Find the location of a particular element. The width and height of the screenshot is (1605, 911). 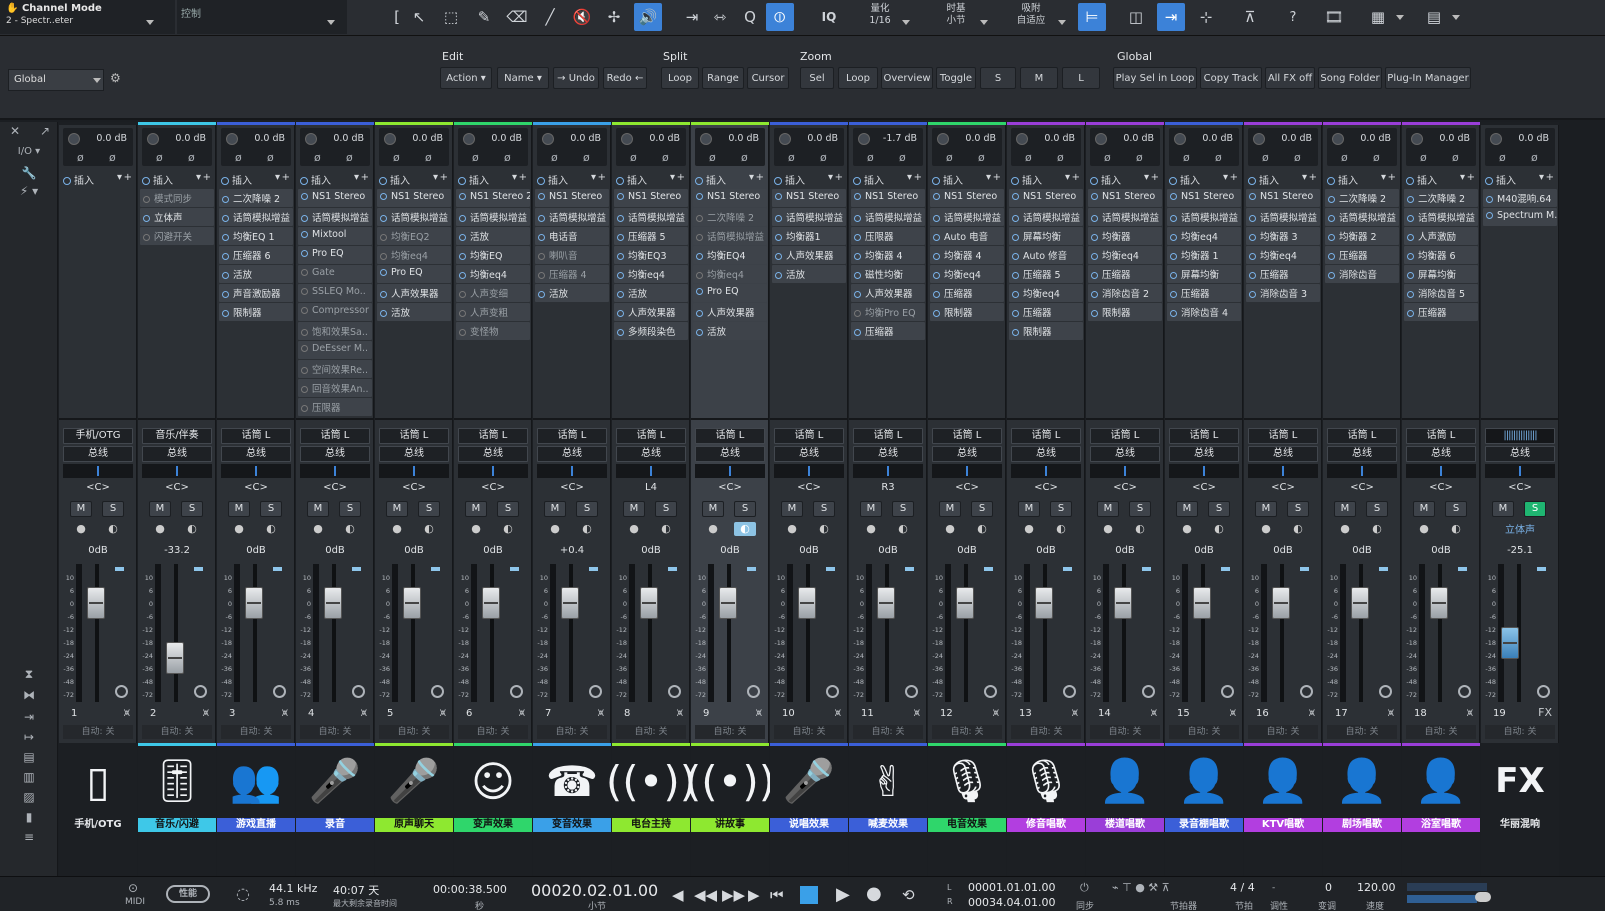

insert-slot: 均衡器 4 is located at coordinates (888, 255).